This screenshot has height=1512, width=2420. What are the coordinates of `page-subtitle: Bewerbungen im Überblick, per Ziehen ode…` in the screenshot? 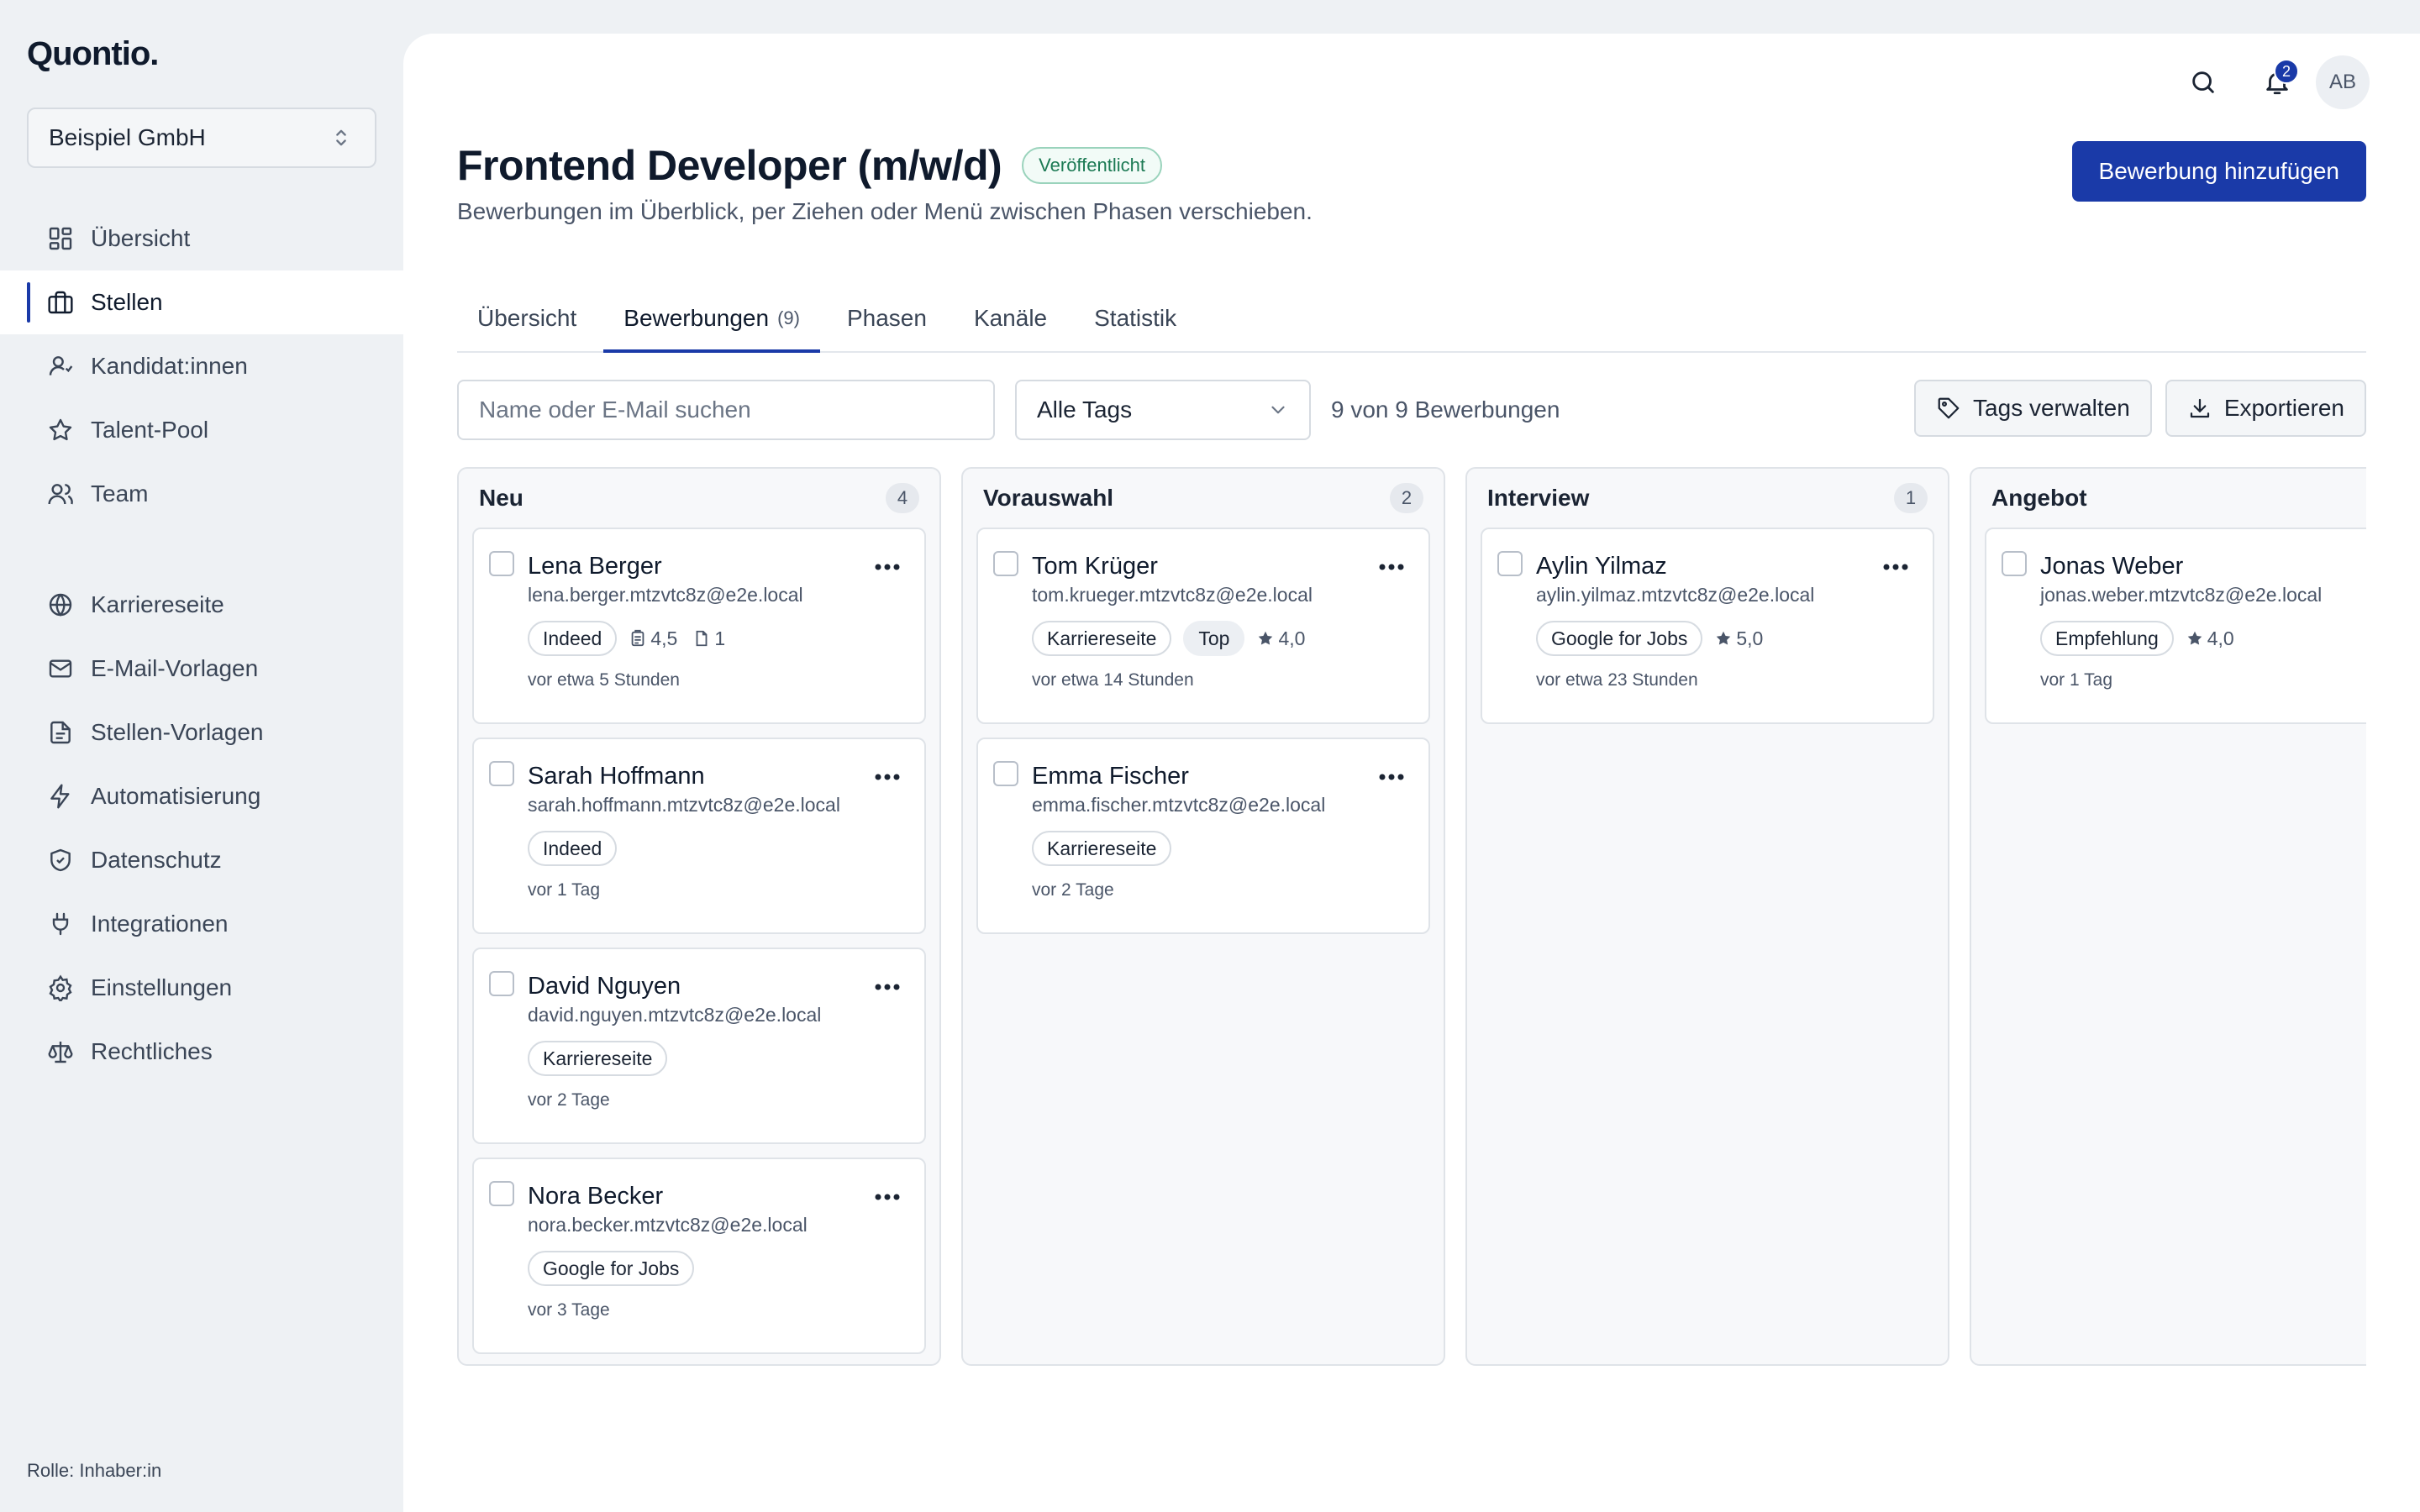 It's located at (885, 211).